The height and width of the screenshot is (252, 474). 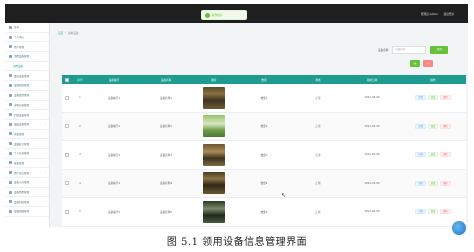 I want to click on sidebar-item: 报废设备管理 ›, so click(x=27, y=125).